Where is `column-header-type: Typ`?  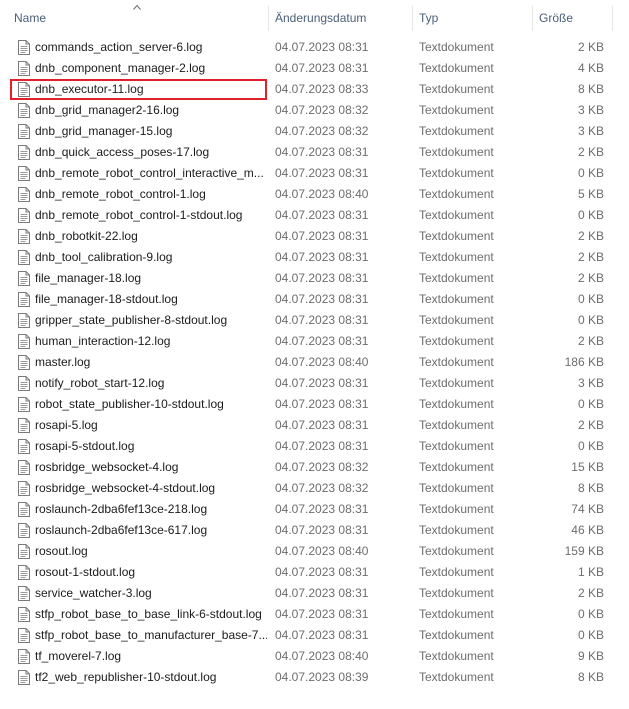
column-header-type: Typ is located at coordinates (428, 18).